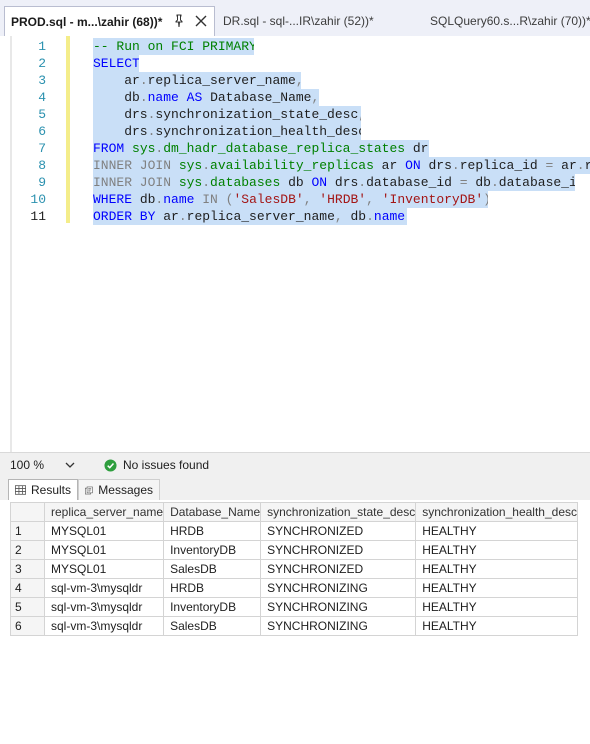  What do you see at coordinates (42, 80) in the screenshot?
I see `line-number: 3` at bounding box center [42, 80].